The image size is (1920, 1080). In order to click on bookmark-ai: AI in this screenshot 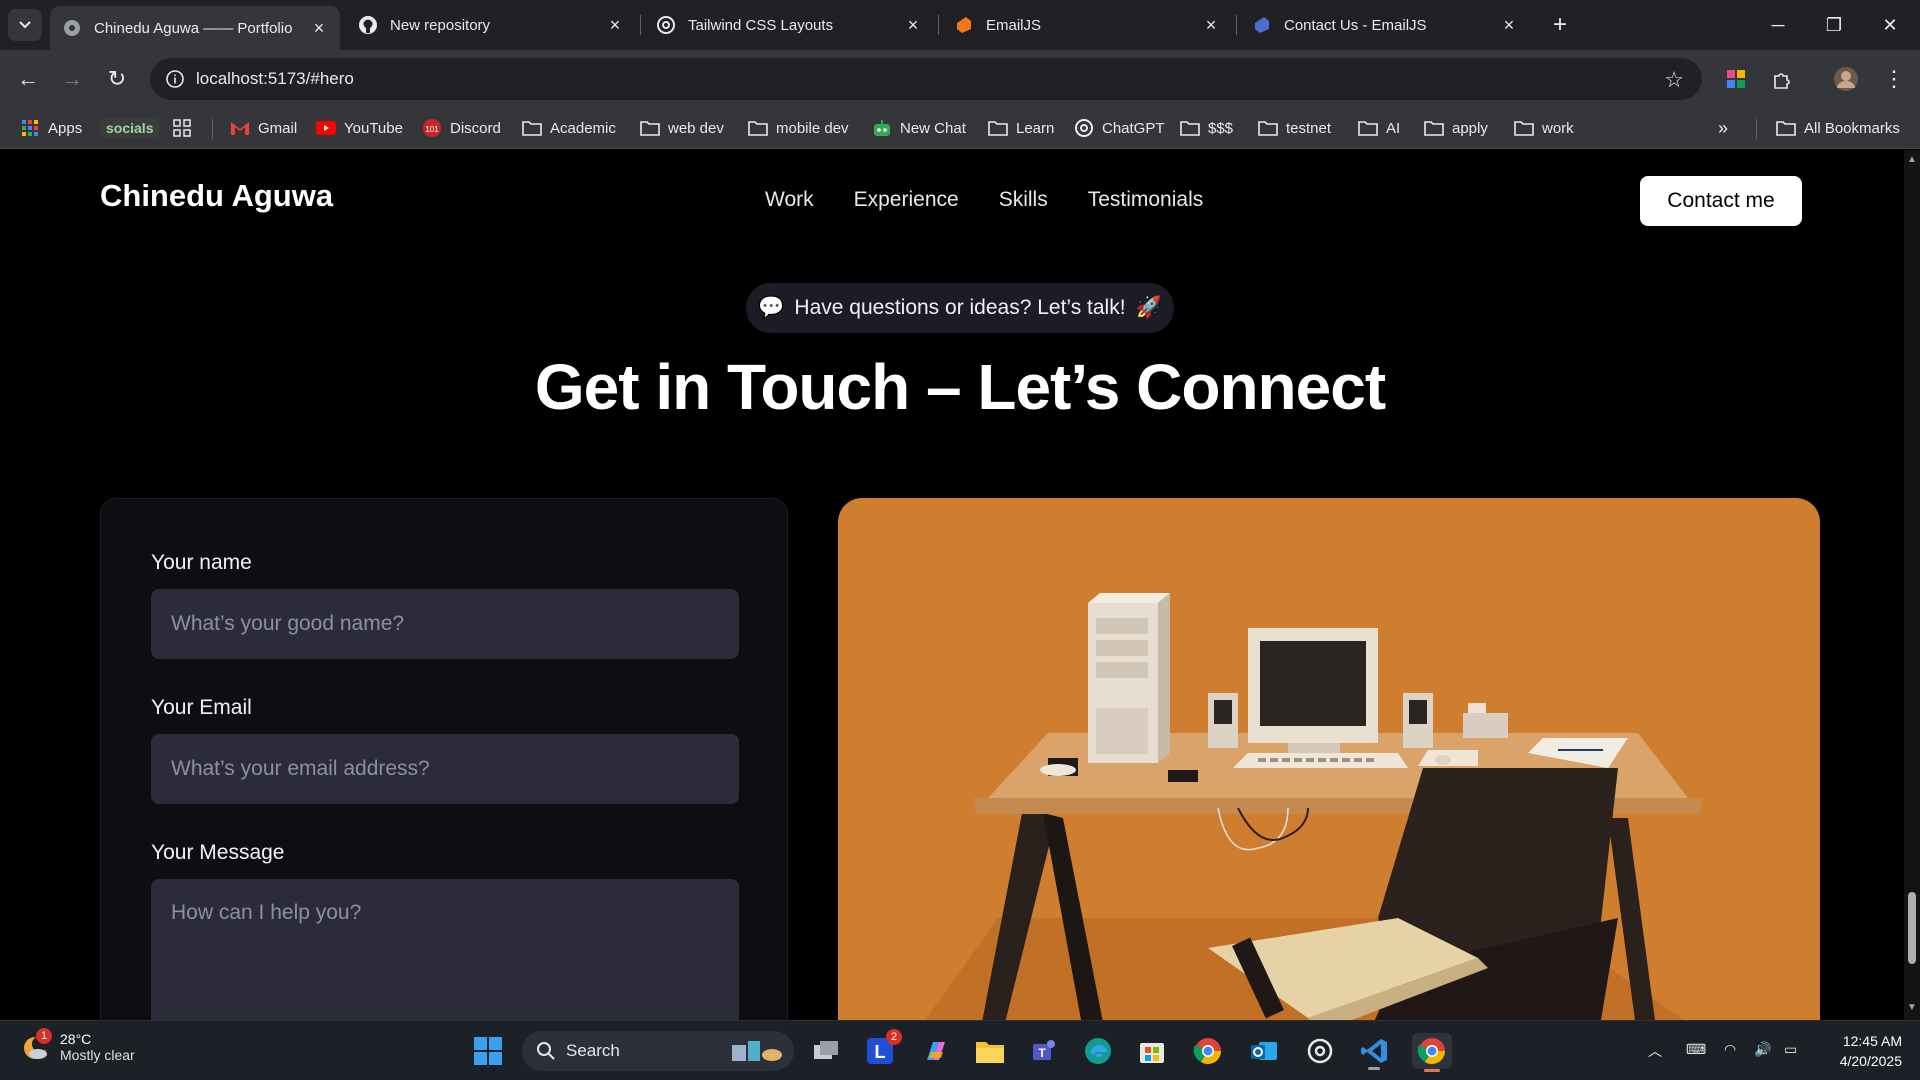, I will do `click(1379, 128)`.